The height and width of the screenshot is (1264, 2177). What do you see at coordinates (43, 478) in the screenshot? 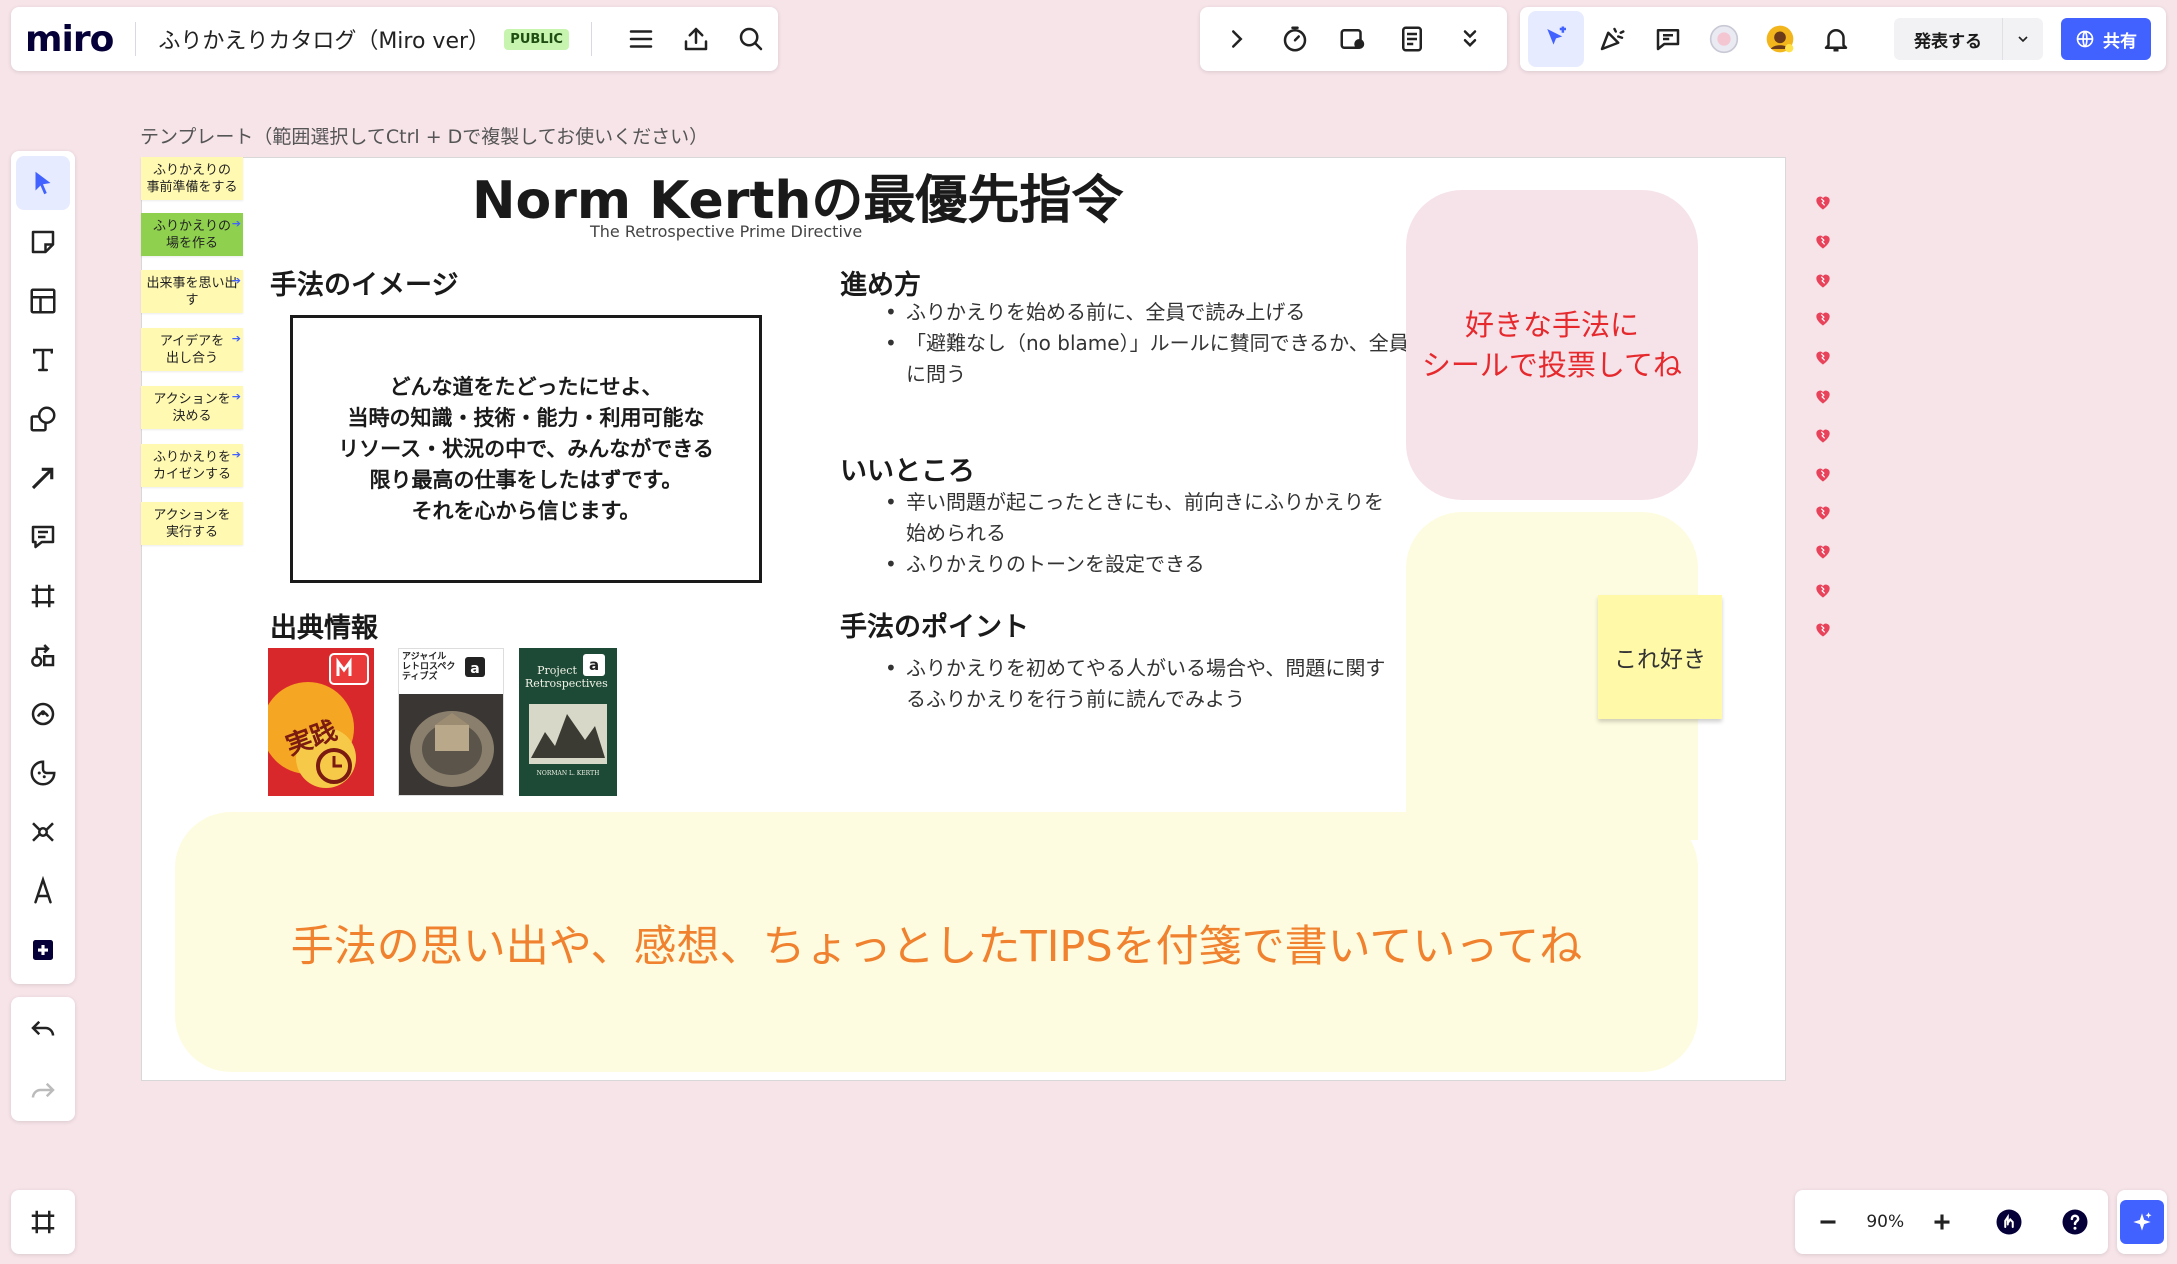
I see `connector-tool` at bounding box center [43, 478].